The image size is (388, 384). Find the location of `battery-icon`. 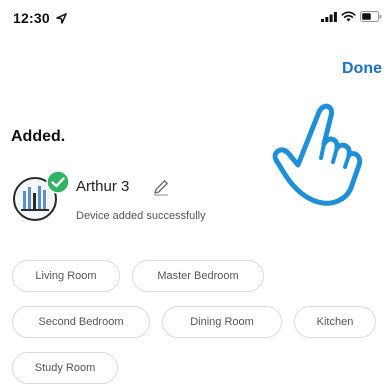

battery-icon is located at coordinates (371, 16).